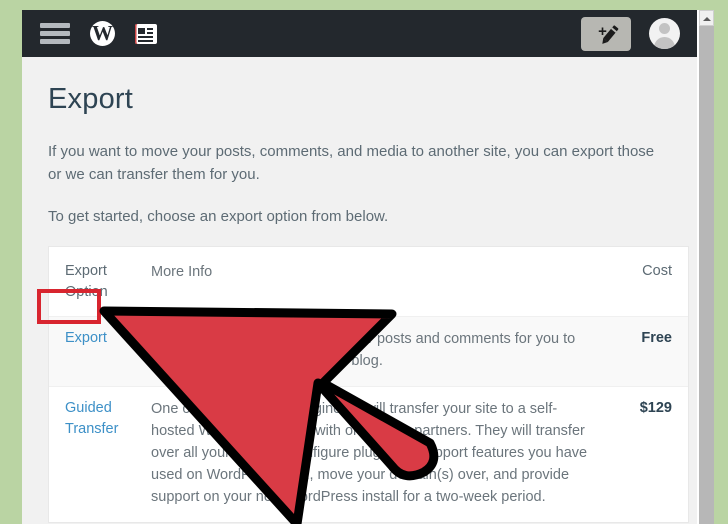  I want to click on export-cost: Free, so click(656, 337).